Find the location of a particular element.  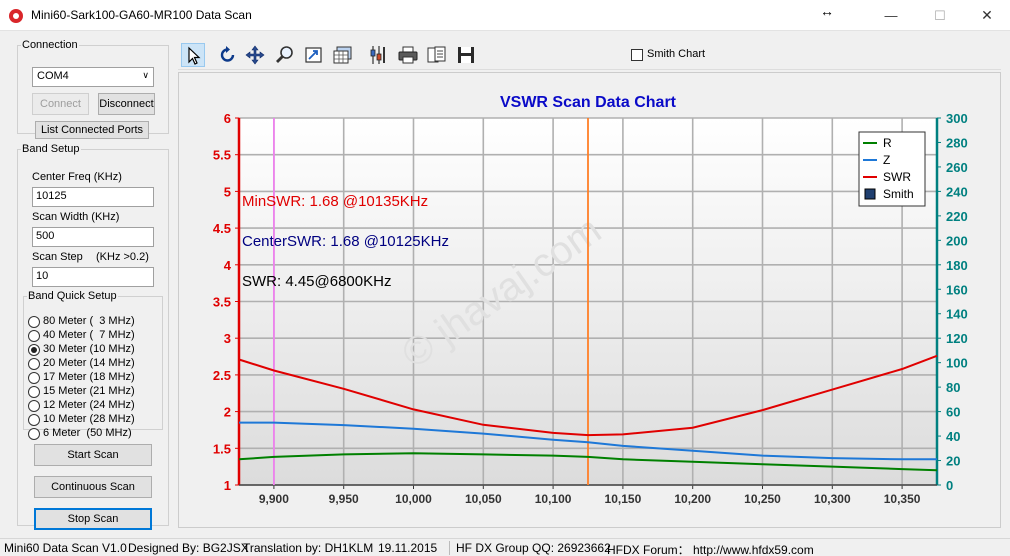

legend-label: SWR is located at coordinates (897, 177).